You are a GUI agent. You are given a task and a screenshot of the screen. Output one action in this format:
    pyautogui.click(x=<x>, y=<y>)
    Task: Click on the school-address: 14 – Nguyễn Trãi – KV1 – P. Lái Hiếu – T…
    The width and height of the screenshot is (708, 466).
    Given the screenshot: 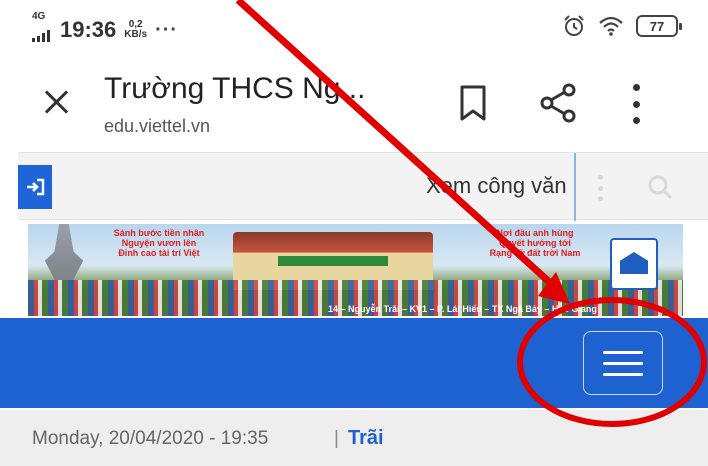 What is the action you would take?
    pyautogui.click(x=462, y=309)
    